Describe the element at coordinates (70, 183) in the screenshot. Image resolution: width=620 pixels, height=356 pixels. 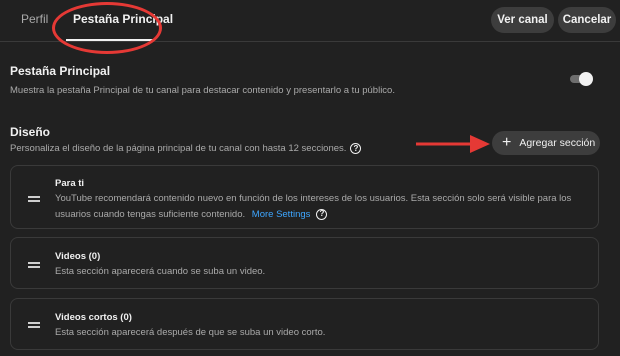
I see `section-title: Para ti` at that location.